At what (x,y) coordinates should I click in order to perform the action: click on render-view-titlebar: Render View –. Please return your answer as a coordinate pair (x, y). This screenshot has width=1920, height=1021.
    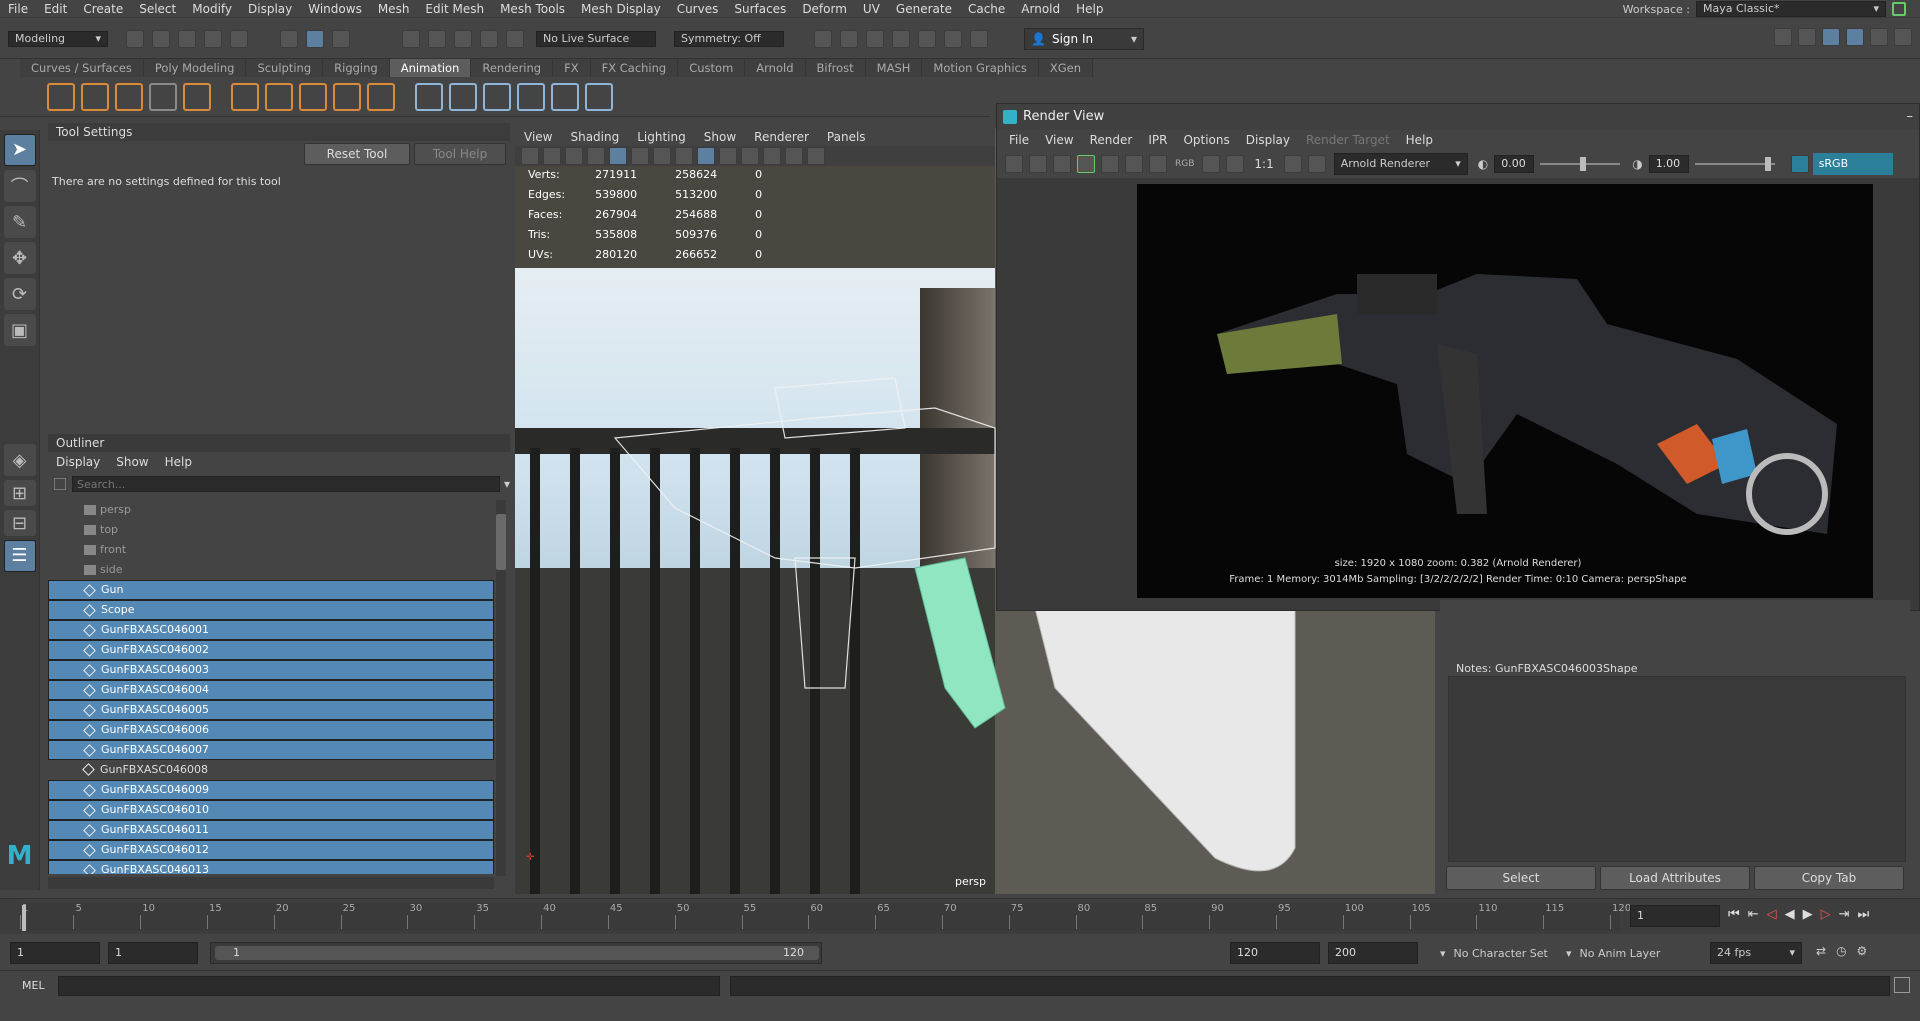
    Looking at the image, I should click on (1458, 117).